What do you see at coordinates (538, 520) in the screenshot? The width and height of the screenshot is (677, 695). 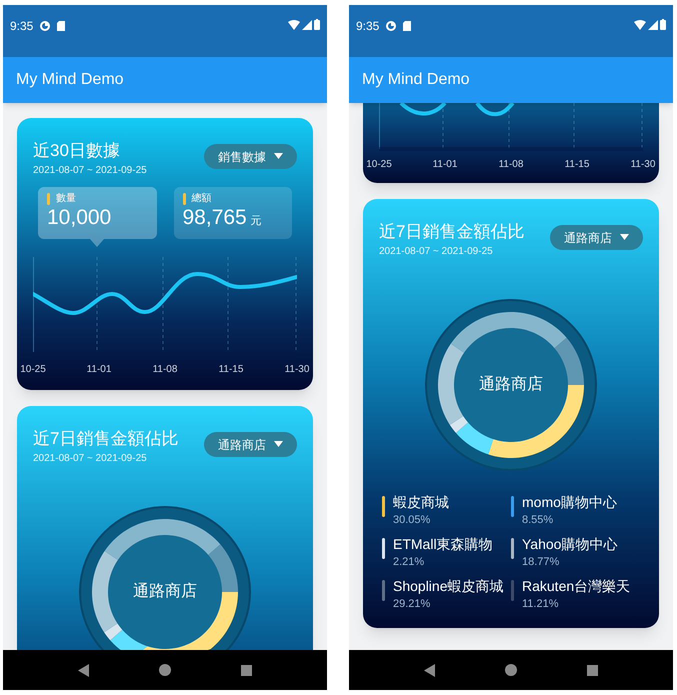 I see `legend-percent: 8.55%` at bounding box center [538, 520].